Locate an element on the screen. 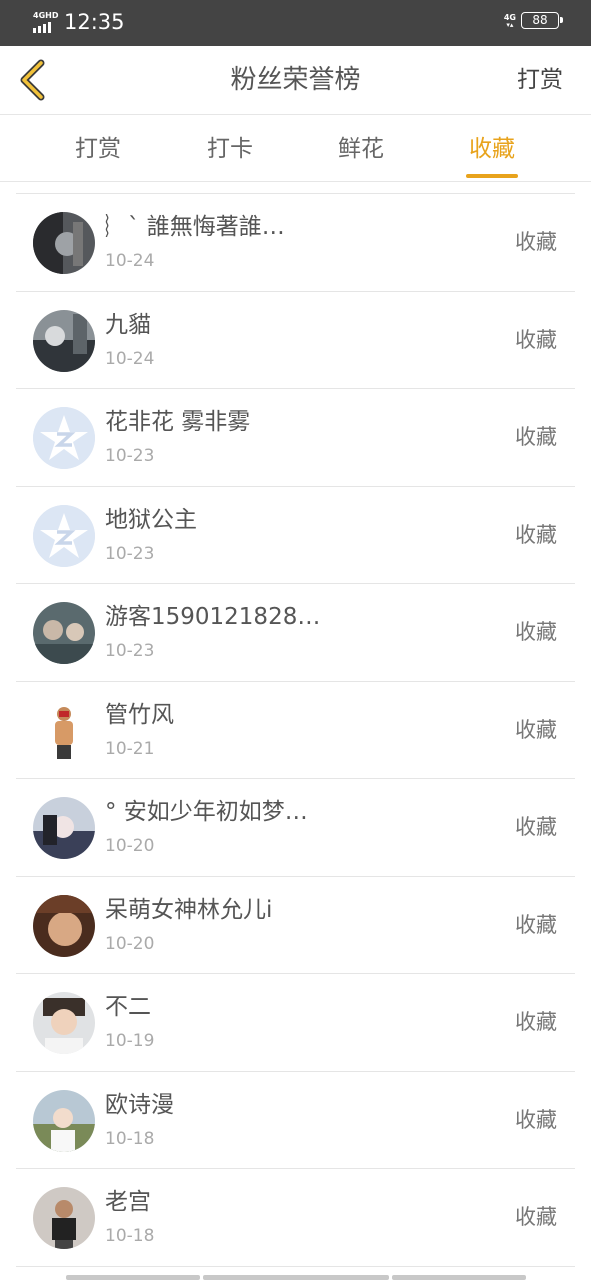  chevron-left-icon is located at coordinates (32, 80).